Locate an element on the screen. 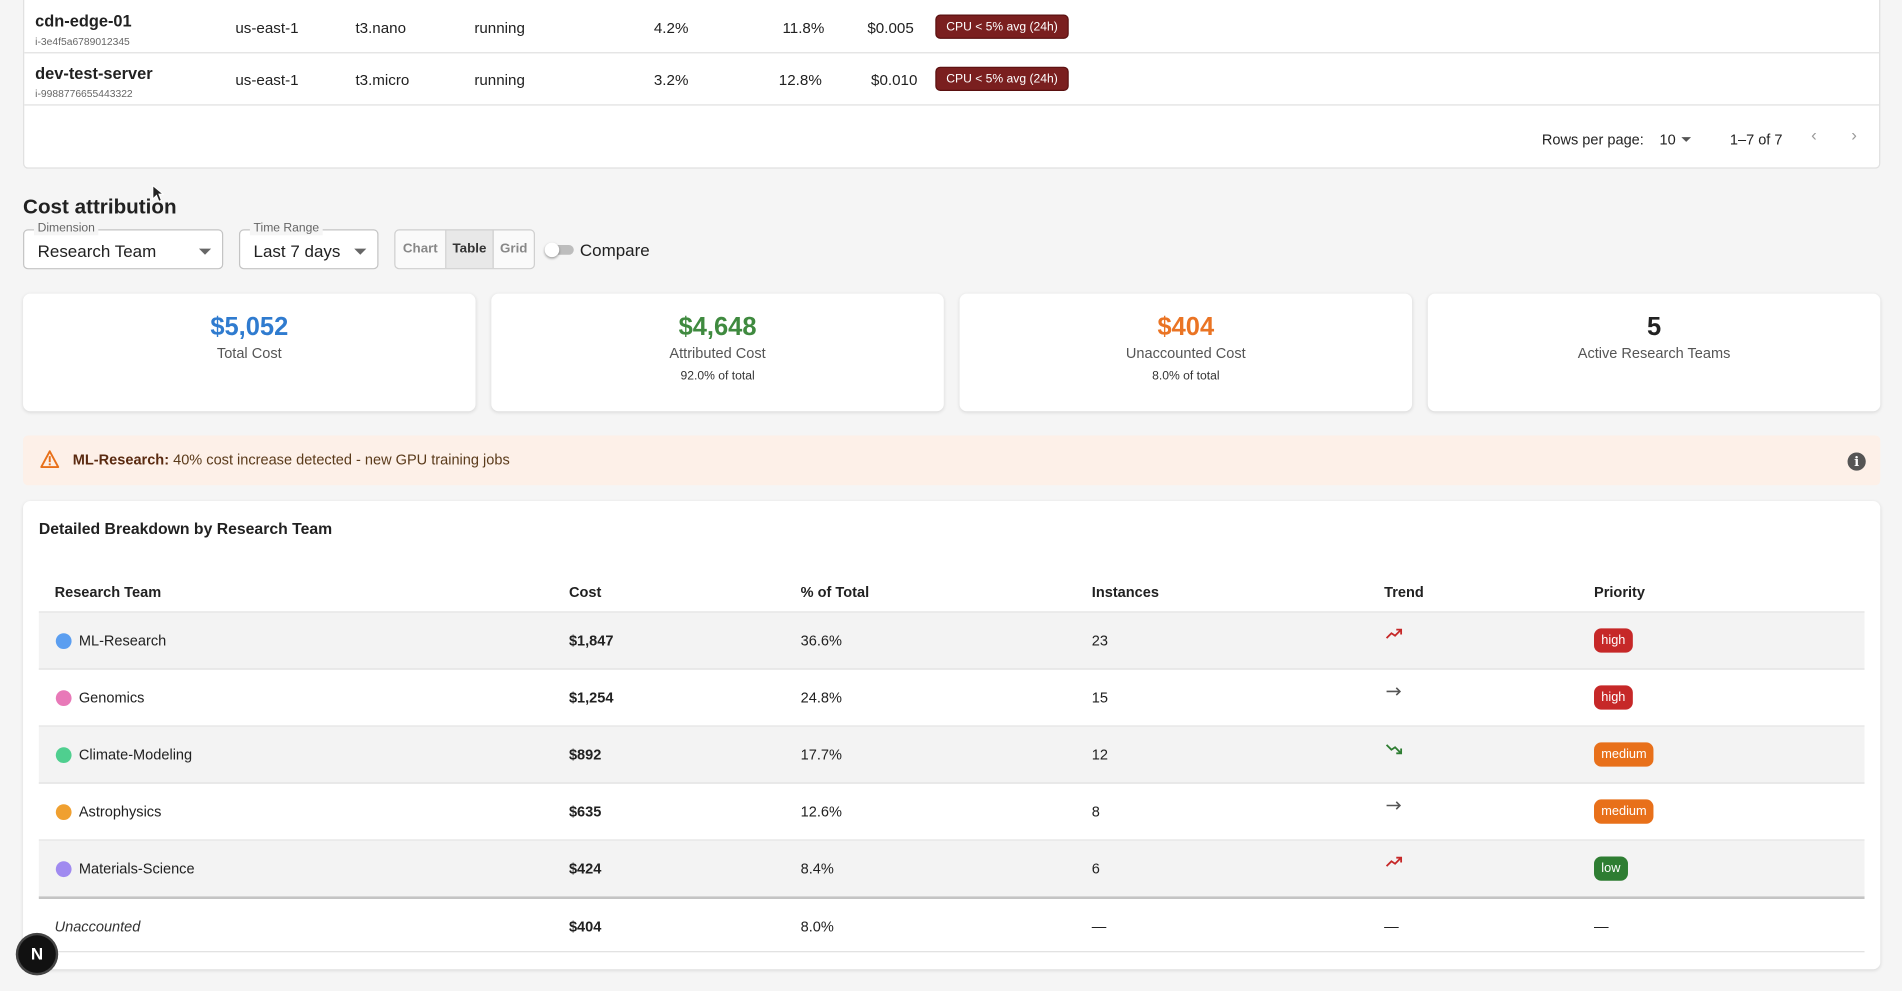  team-percent: 17.7% is located at coordinates (821, 755).